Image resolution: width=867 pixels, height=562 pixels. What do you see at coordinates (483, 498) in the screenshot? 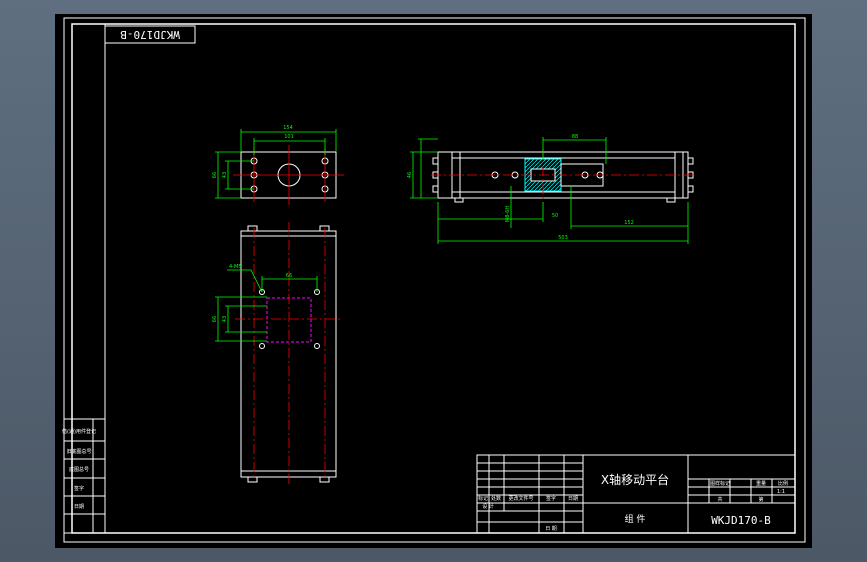
I see `tb-label-mark: 标记` at bounding box center [483, 498].